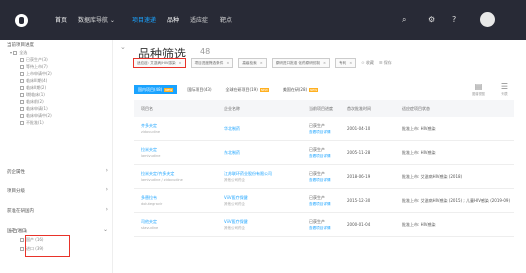  What do you see at coordinates (205, 51) in the screenshot?
I see `result-count: 48` at bounding box center [205, 51].